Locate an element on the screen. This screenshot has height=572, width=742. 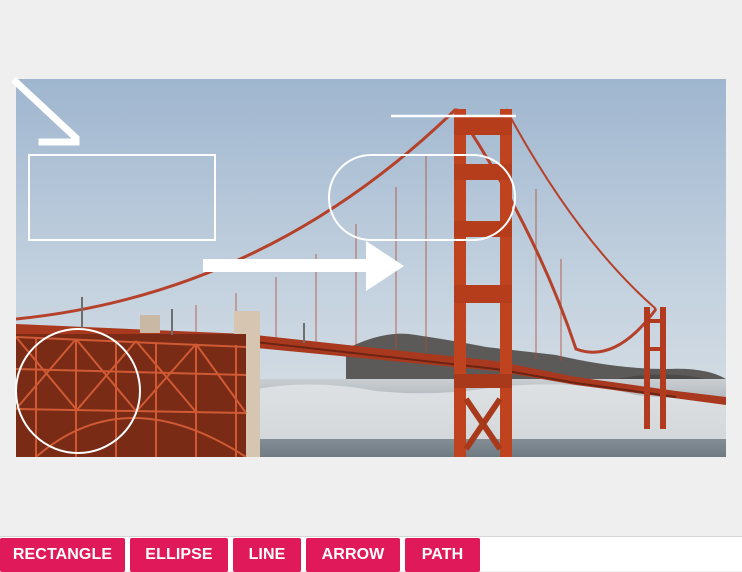
arrow-button: ARROW is located at coordinates (353, 555).